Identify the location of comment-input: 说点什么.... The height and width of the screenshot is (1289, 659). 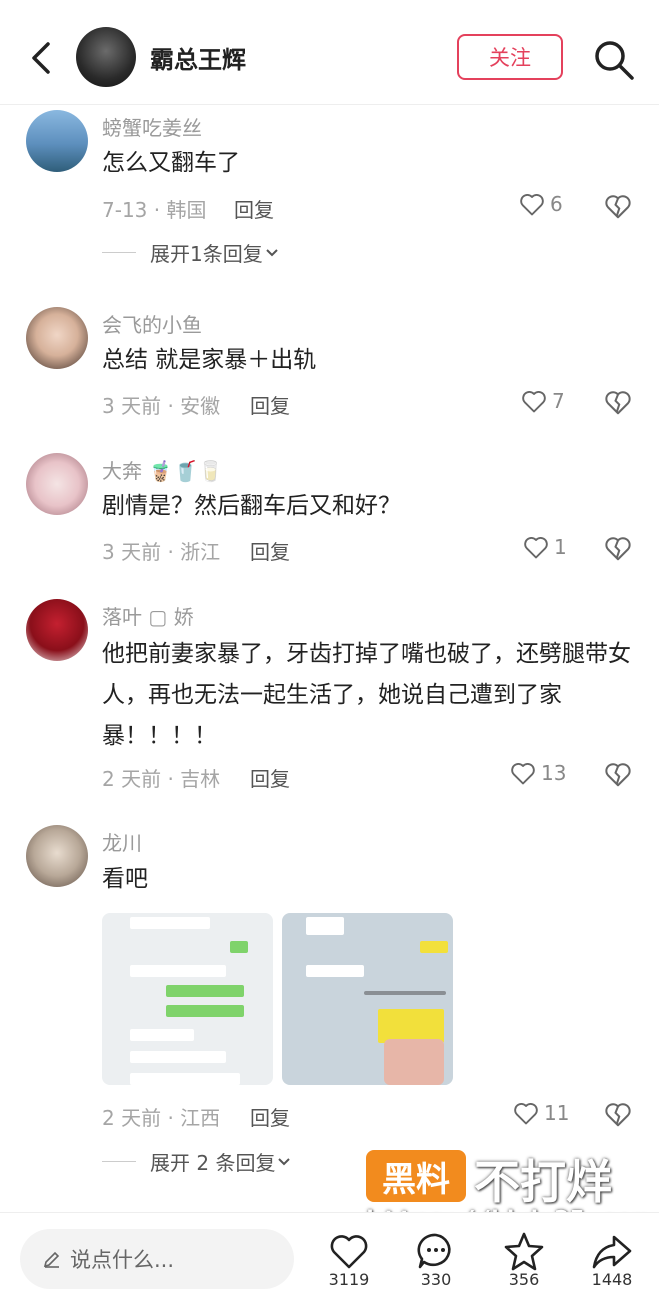
(157, 1259).